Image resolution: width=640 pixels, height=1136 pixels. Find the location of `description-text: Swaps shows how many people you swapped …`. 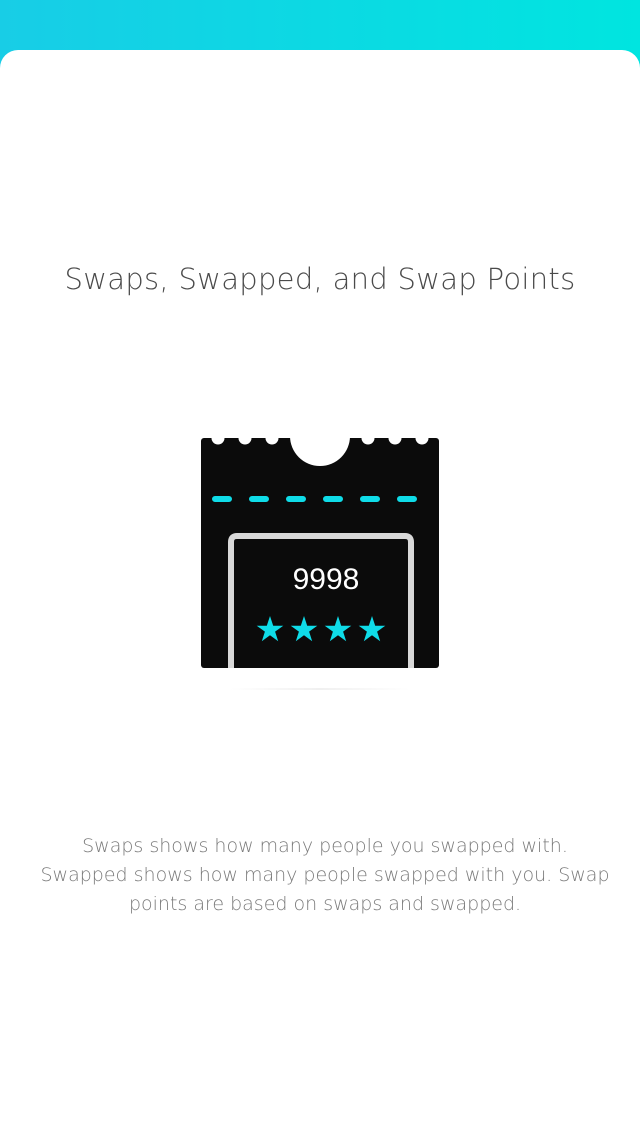

description-text: Swaps shows how many people you swapped … is located at coordinates (325, 875).